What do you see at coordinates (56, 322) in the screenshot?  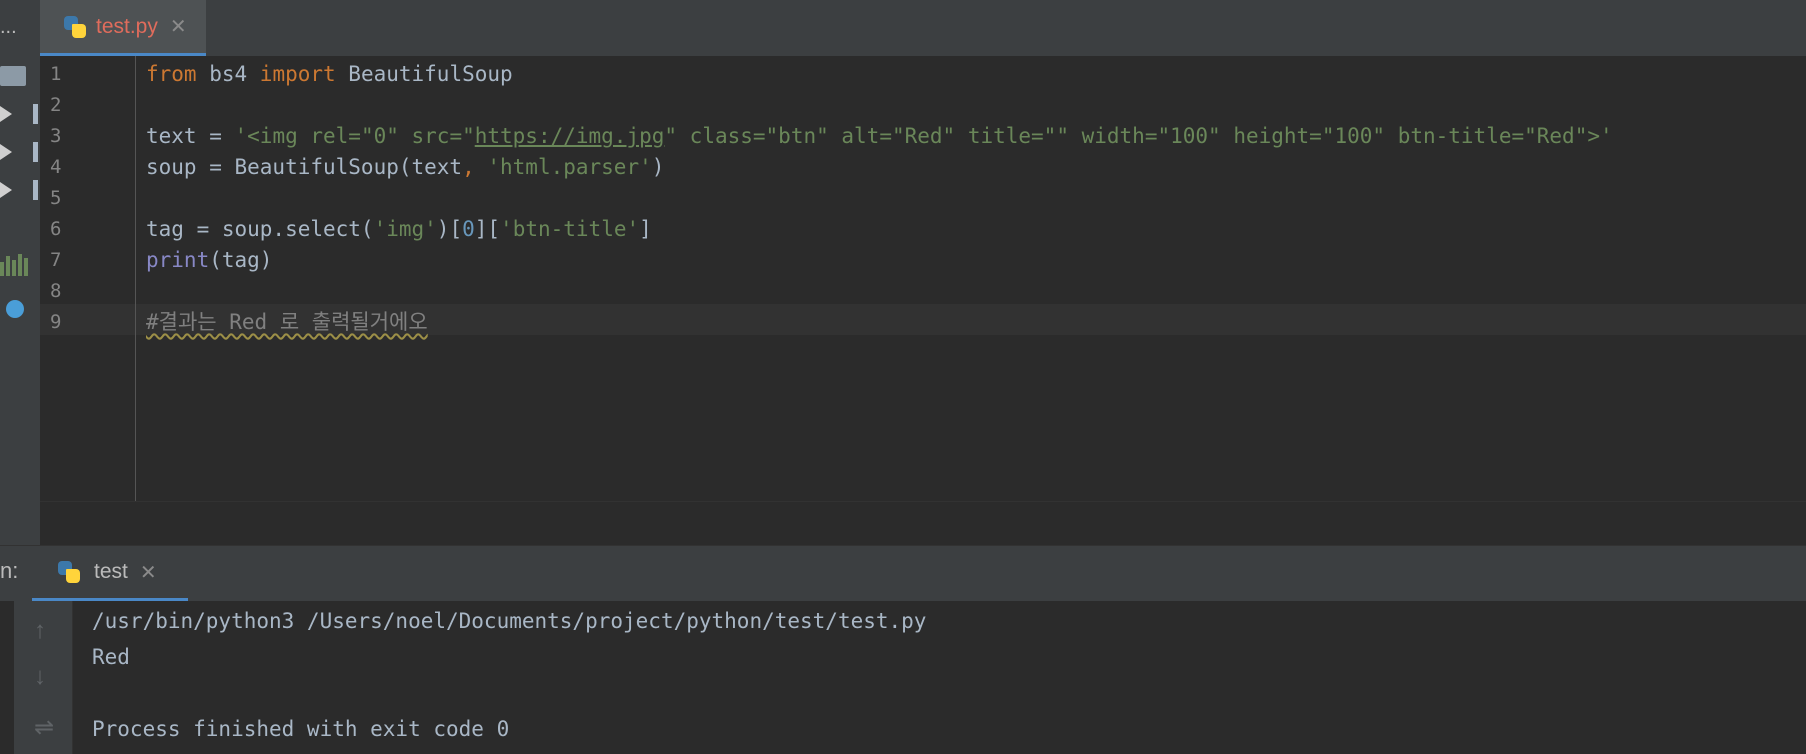 I see `line-number: 9` at bounding box center [56, 322].